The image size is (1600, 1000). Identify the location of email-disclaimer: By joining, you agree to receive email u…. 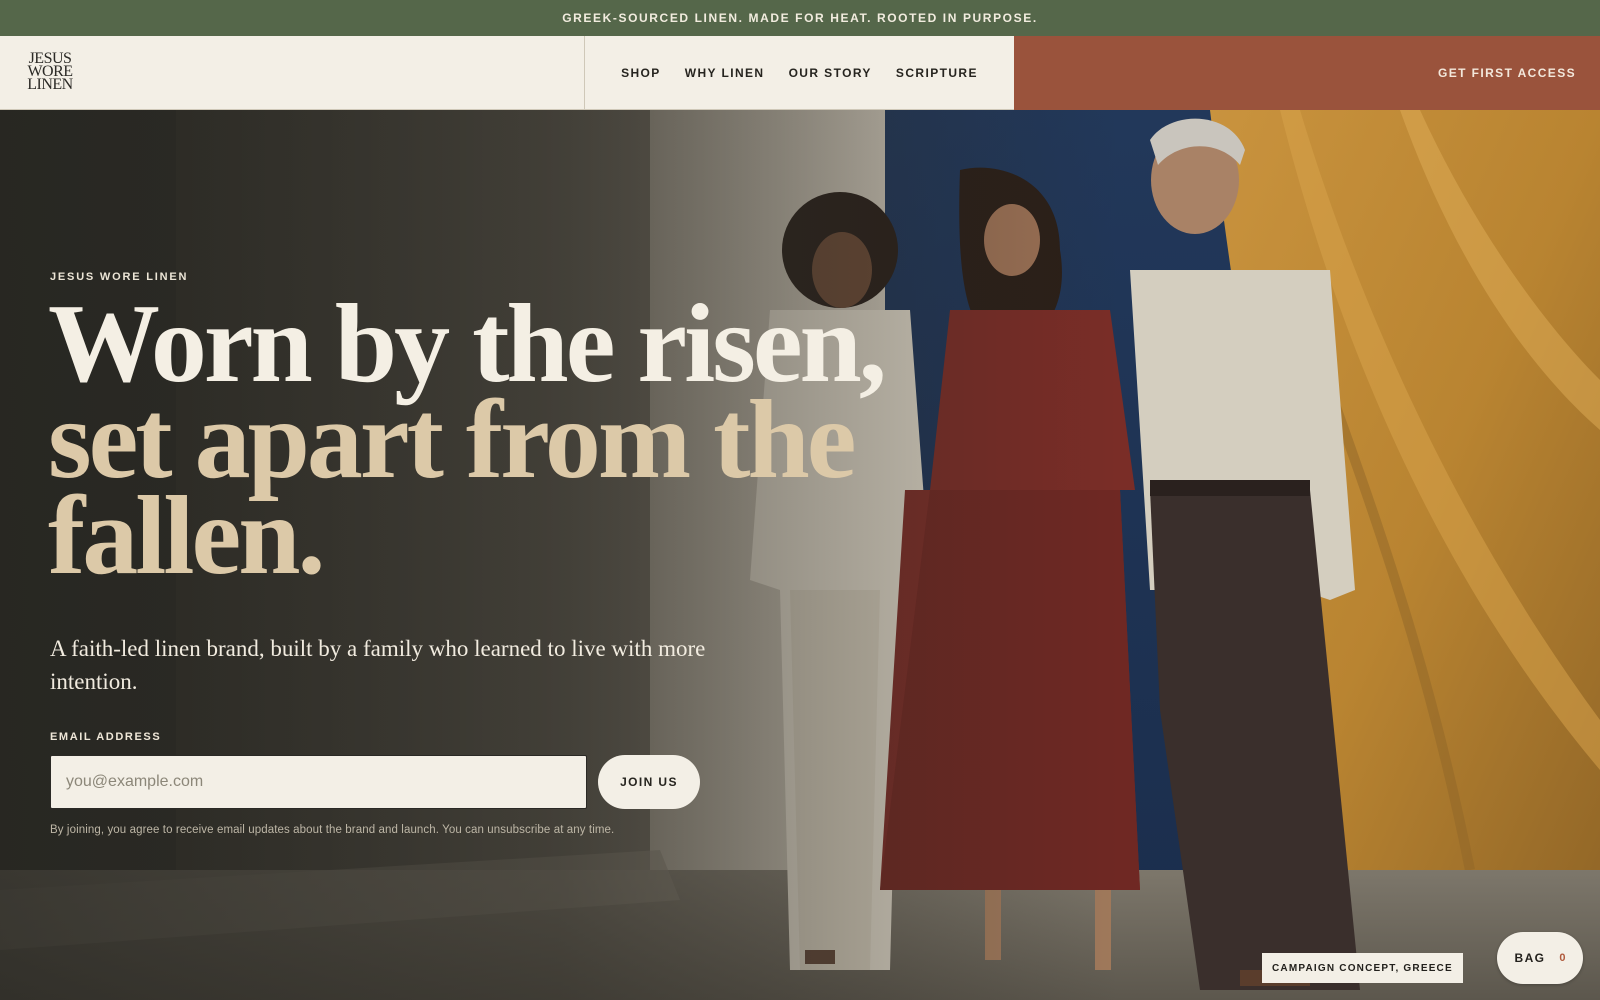
(332, 830).